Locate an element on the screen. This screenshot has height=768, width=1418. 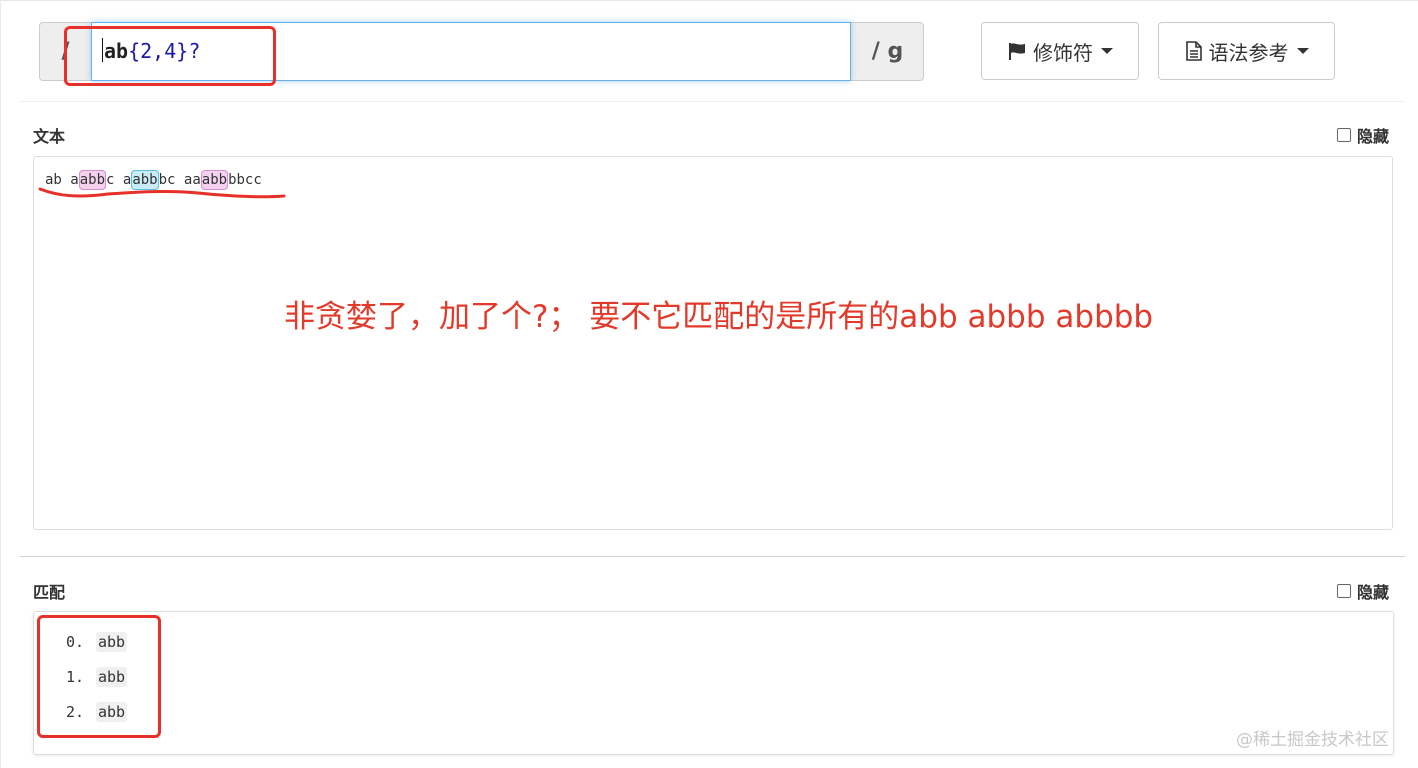
syntax-reference-label: 语法参考 is located at coordinates (1248, 52).